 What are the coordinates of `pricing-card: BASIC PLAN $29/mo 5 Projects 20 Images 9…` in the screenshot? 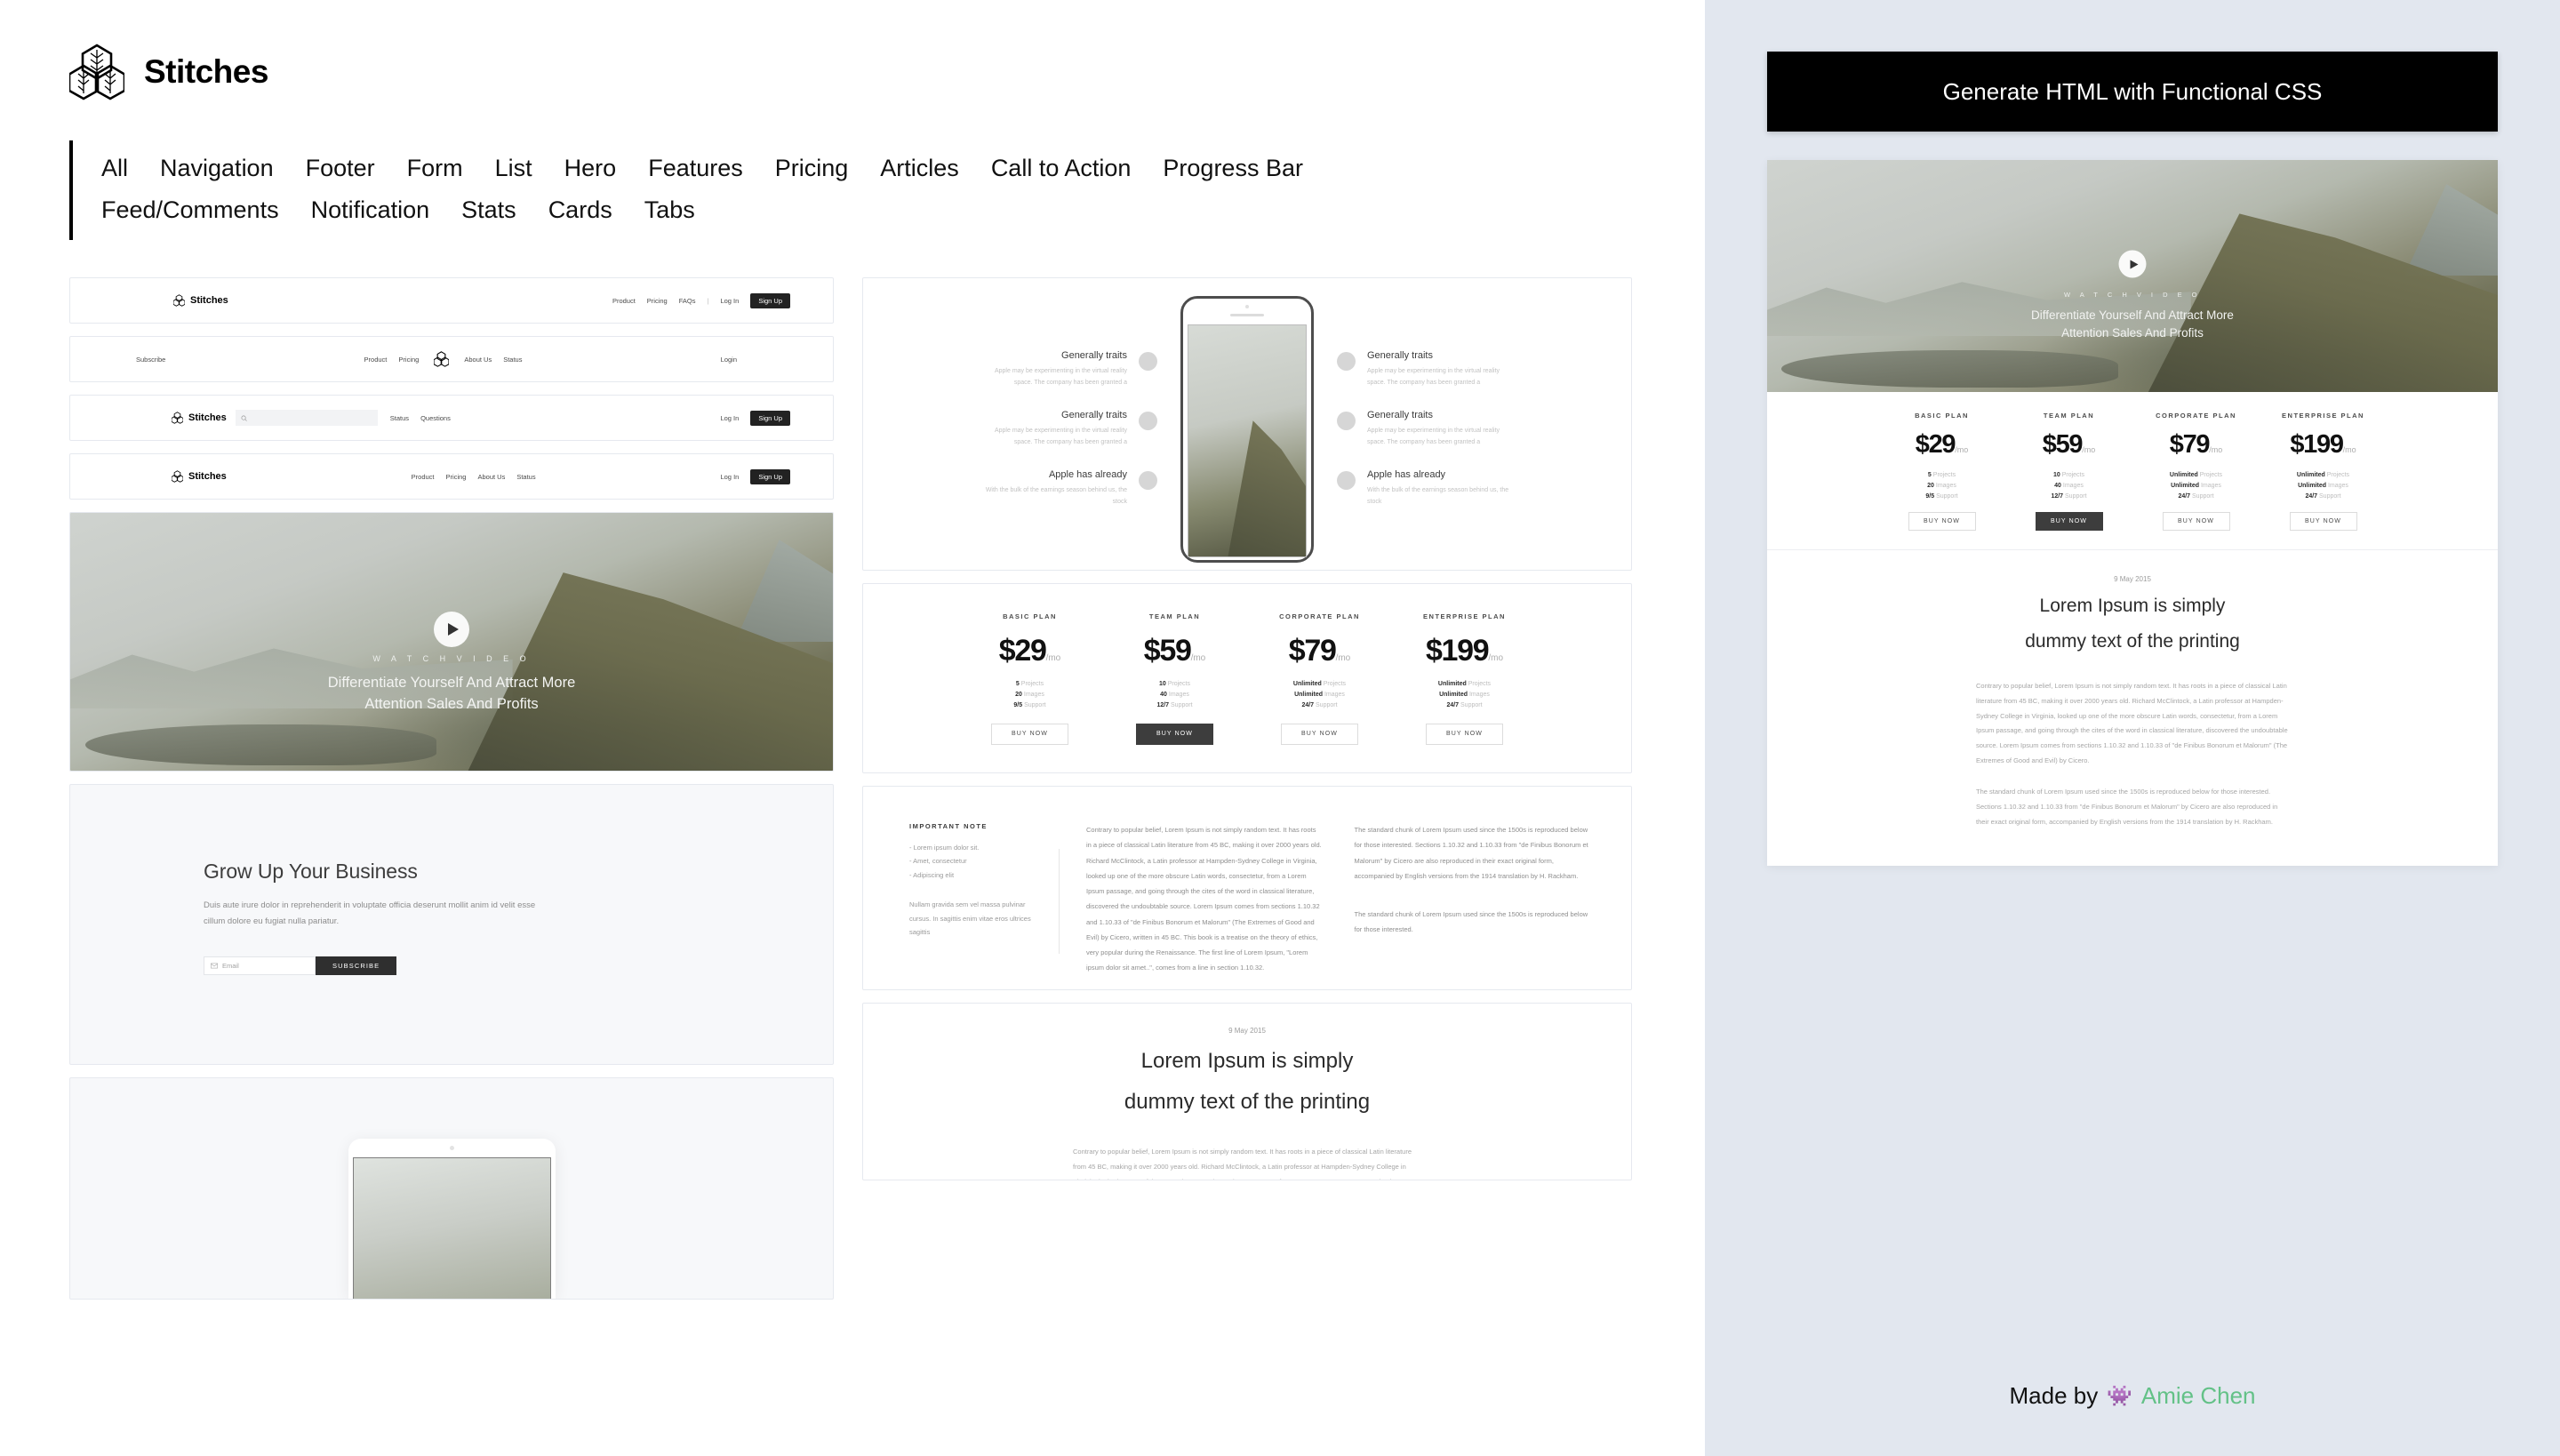 It's located at (1247, 678).